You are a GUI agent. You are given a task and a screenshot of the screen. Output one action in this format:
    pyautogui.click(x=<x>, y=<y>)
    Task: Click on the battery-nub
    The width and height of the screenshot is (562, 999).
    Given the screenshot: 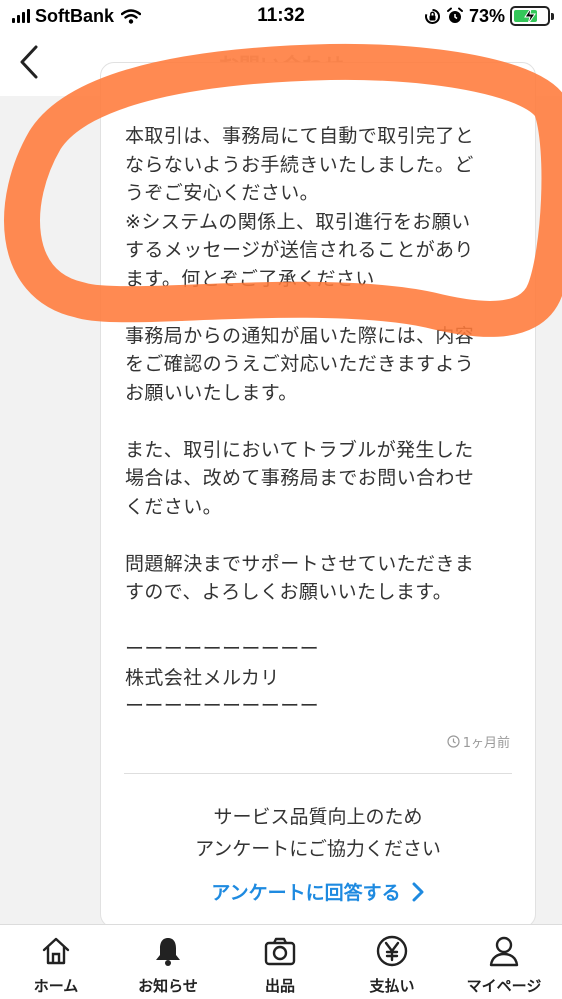 What is the action you would take?
    pyautogui.click(x=552, y=16)
    